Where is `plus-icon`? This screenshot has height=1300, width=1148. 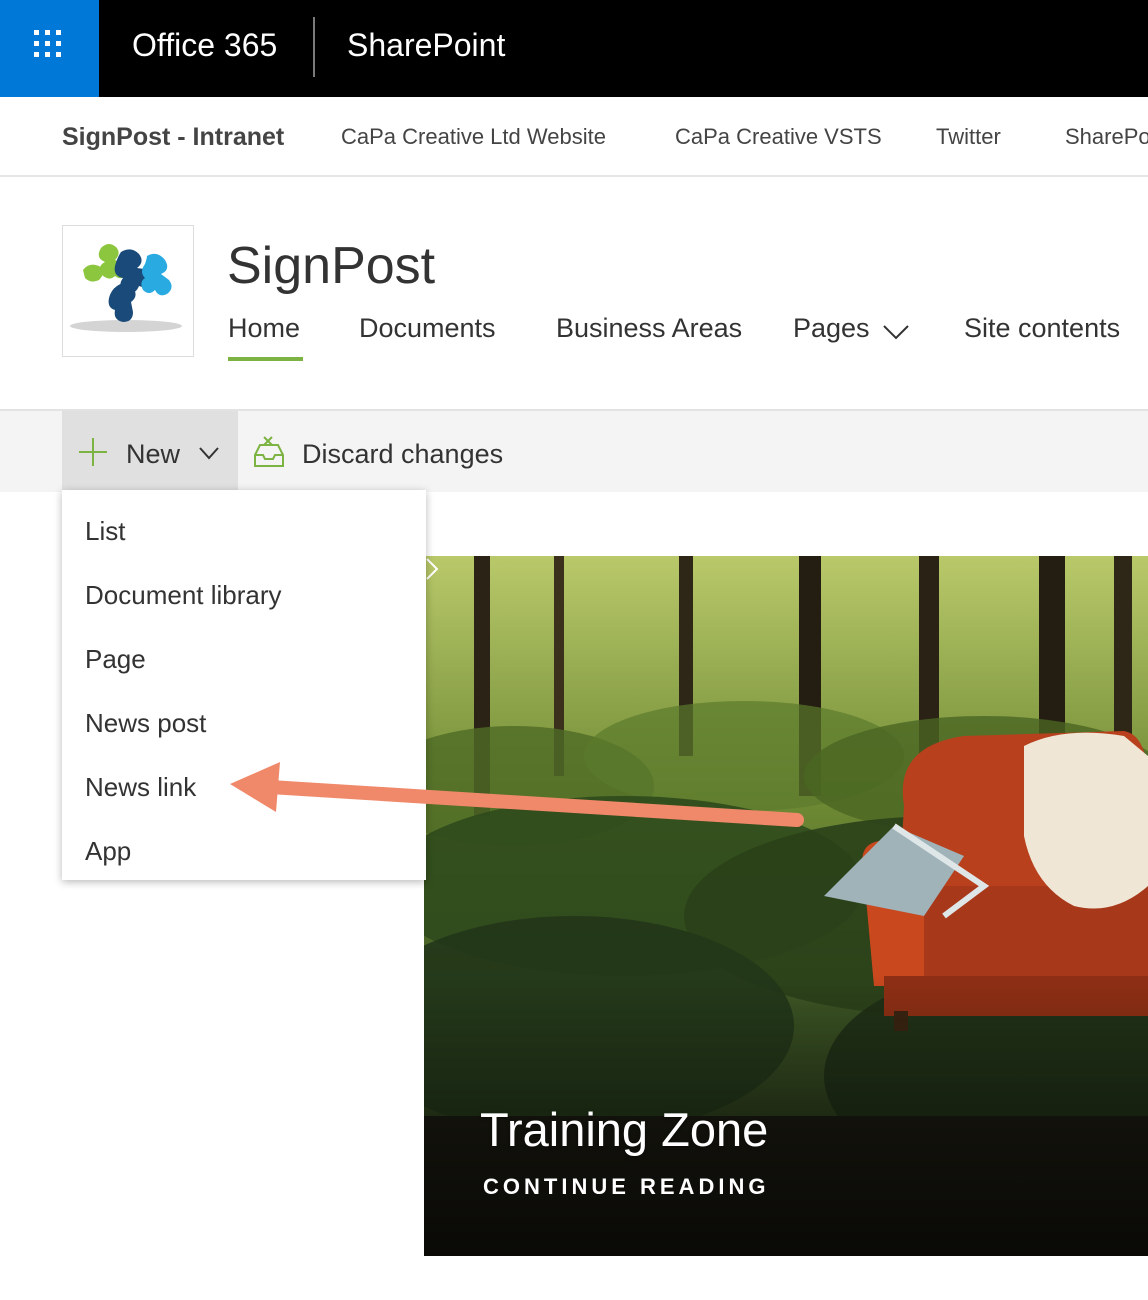
plus-icon is located at coordinates (93, 452).